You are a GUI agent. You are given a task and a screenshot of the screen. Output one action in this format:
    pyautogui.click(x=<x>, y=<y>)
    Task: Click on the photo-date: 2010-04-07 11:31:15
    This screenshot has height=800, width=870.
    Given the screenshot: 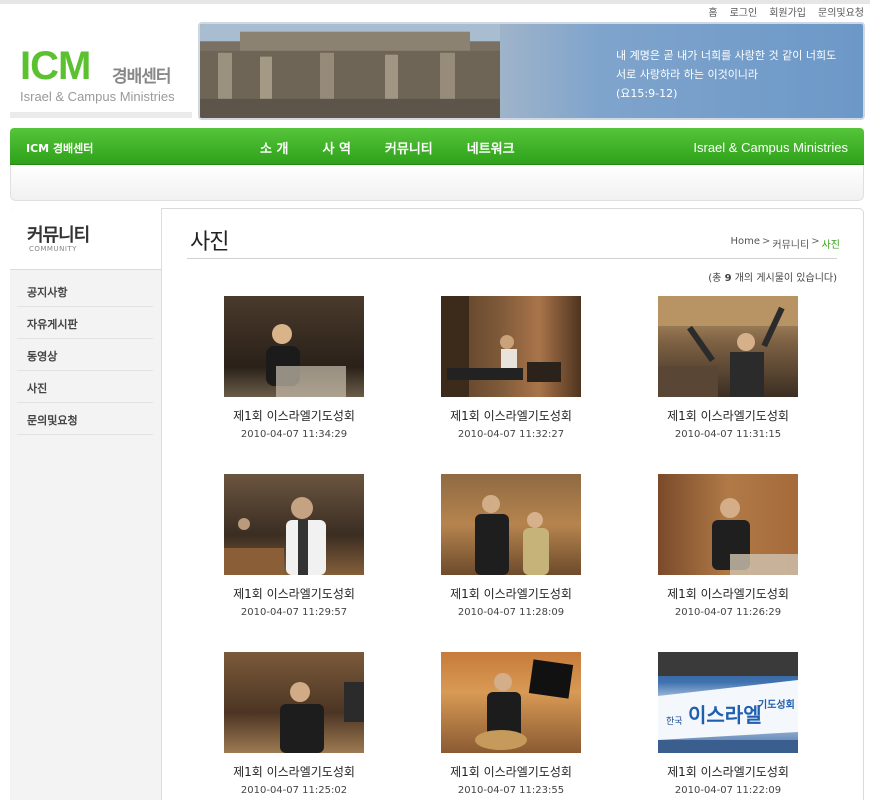 What is the action you would take?
    pyautogui.click(x=728, y=434)
    